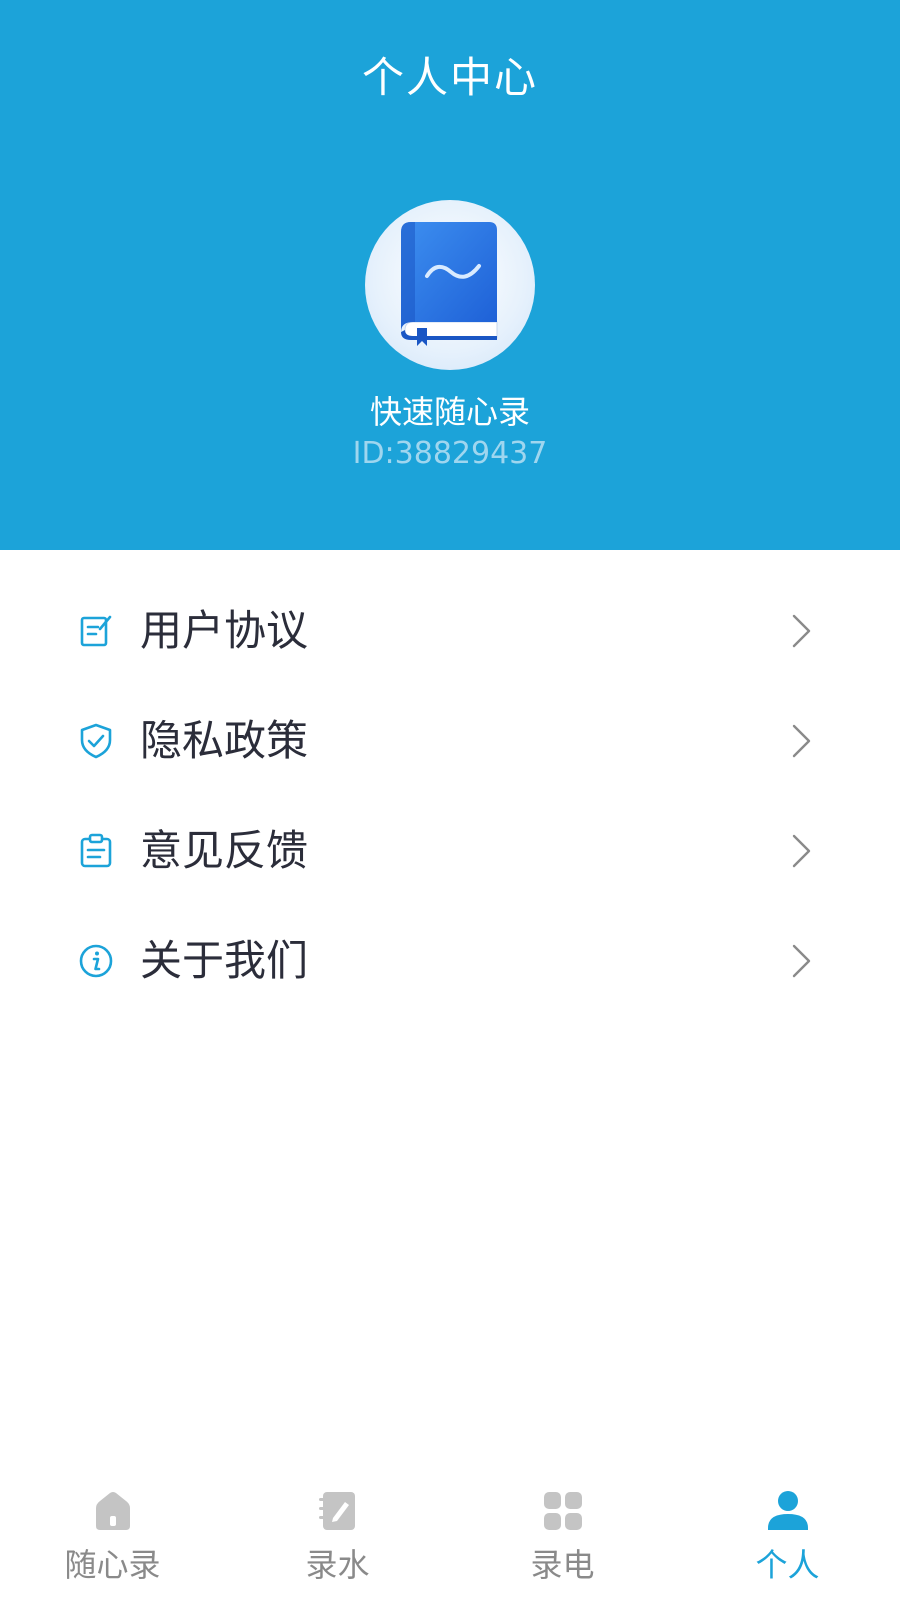 The height and width of the screenshot is (1600, 900). Describe the element at coordinates (450, 453) in the screenshot. I see `user-id: ID:38829437` at that location.